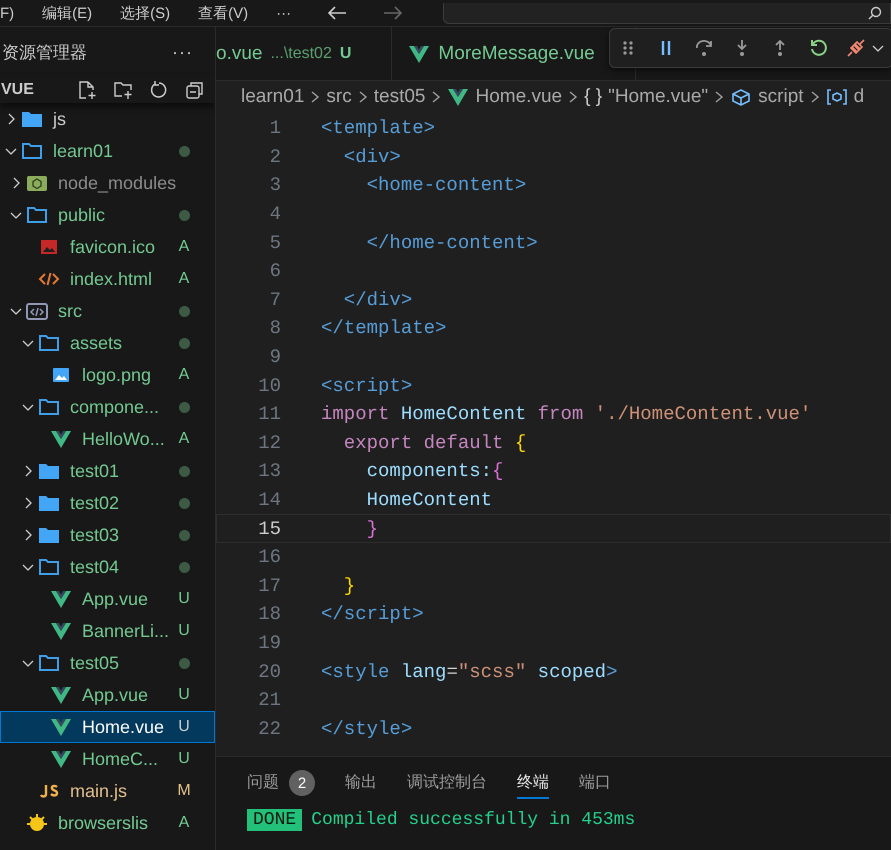 Image resolution: width=891 pixels, height=850 pixels. Describe the element at coordinates (145, 13) in the screenshot. I see `menu-item: 选择(S)` at that location.